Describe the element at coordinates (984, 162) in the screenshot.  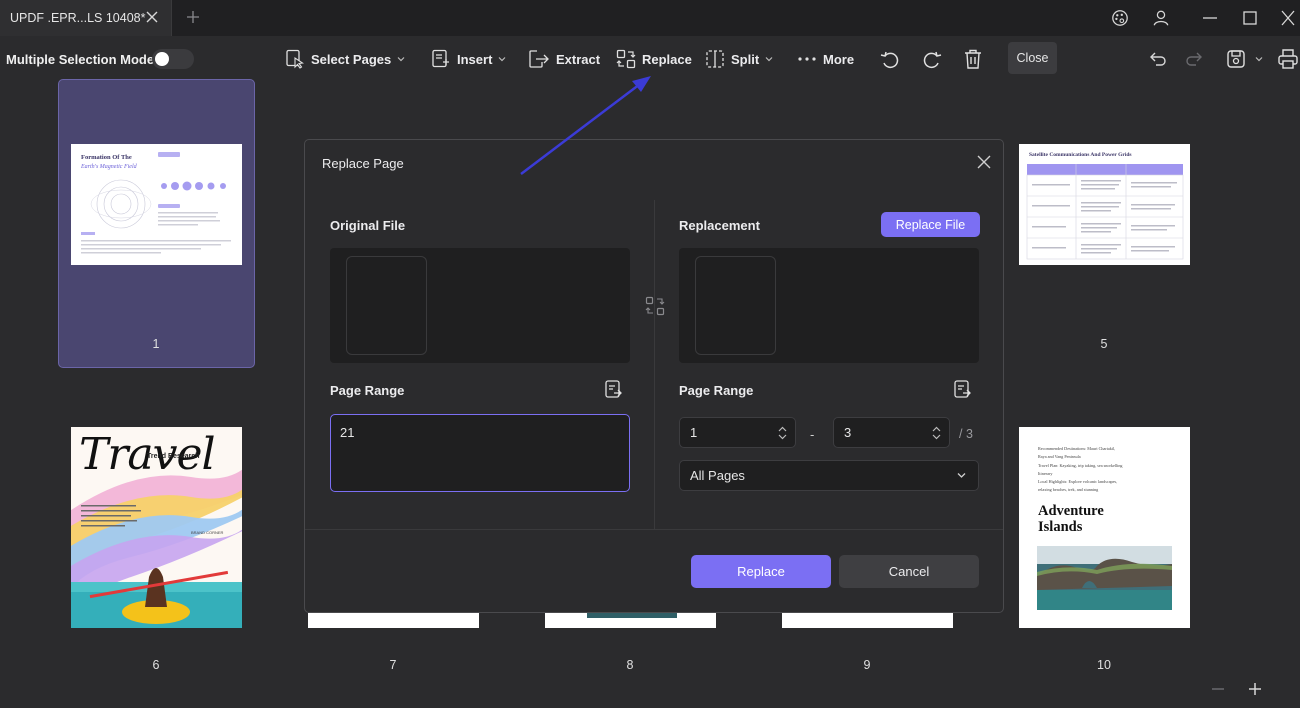
I see `close-icon` at that location.